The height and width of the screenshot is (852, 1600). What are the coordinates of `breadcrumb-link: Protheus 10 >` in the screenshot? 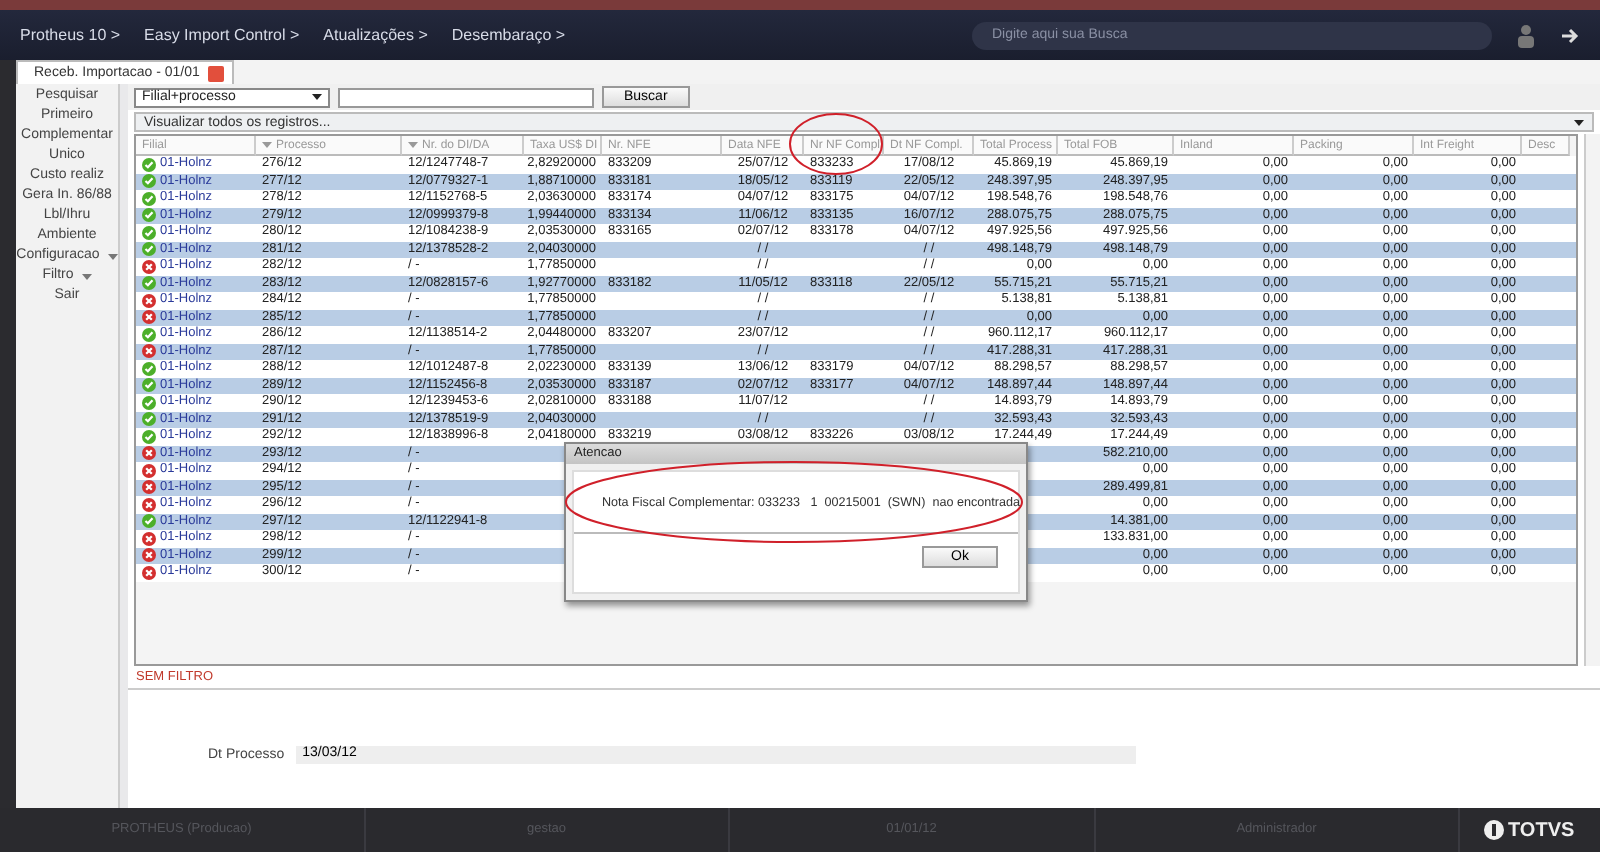 It's located at (70, 35).